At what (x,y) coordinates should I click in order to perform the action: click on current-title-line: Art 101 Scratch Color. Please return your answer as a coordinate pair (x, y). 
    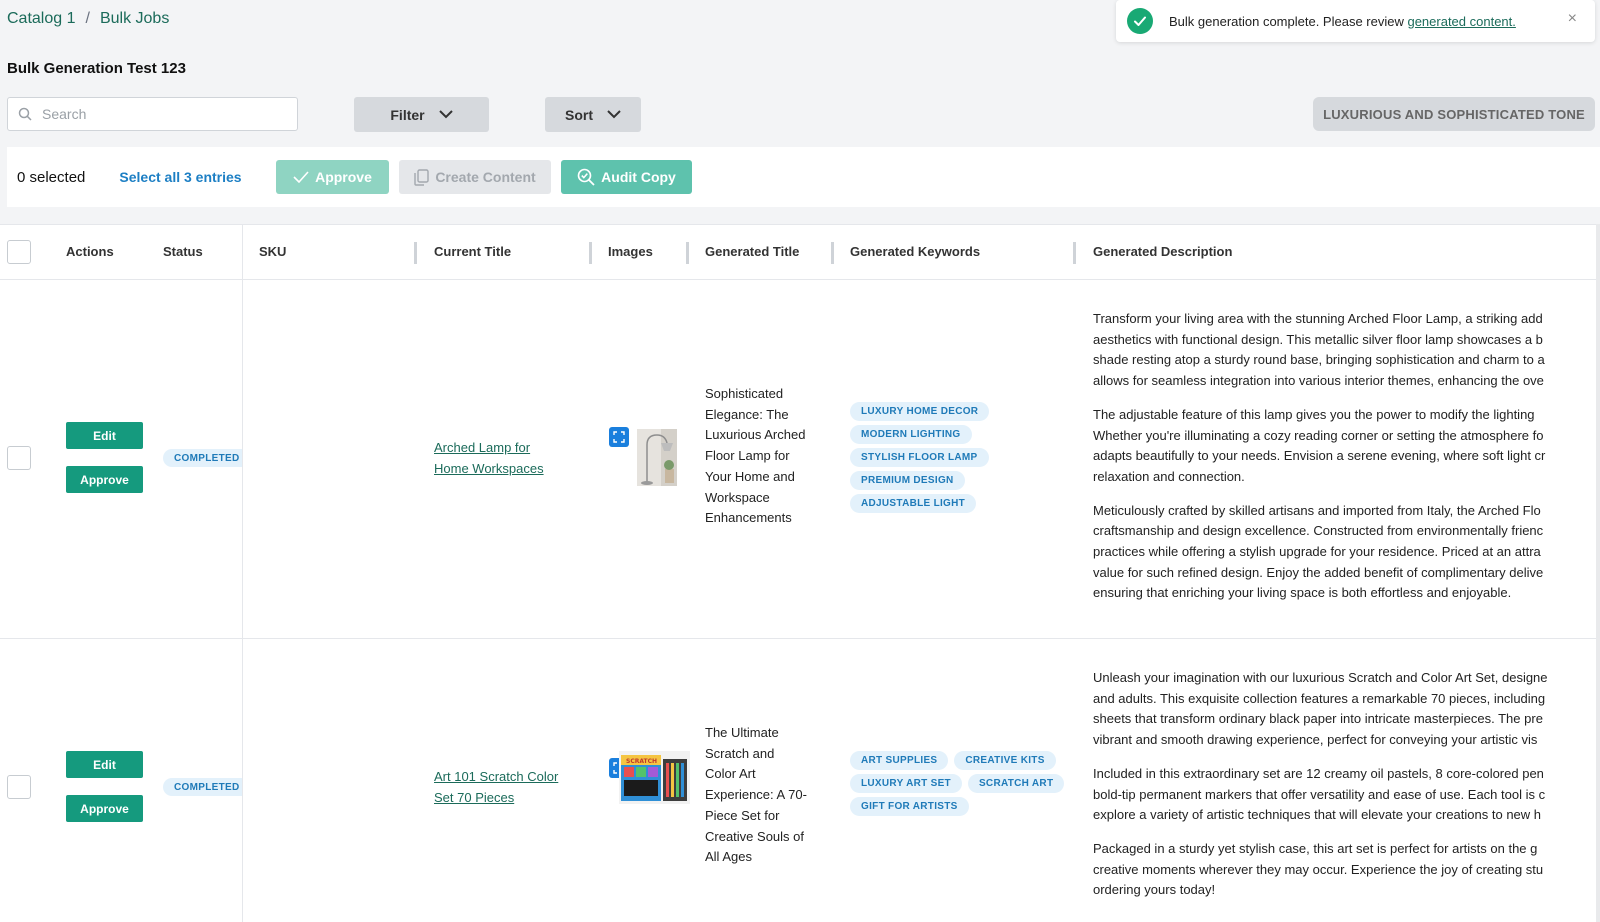
    Looking at the image, I should click on (496, 776).